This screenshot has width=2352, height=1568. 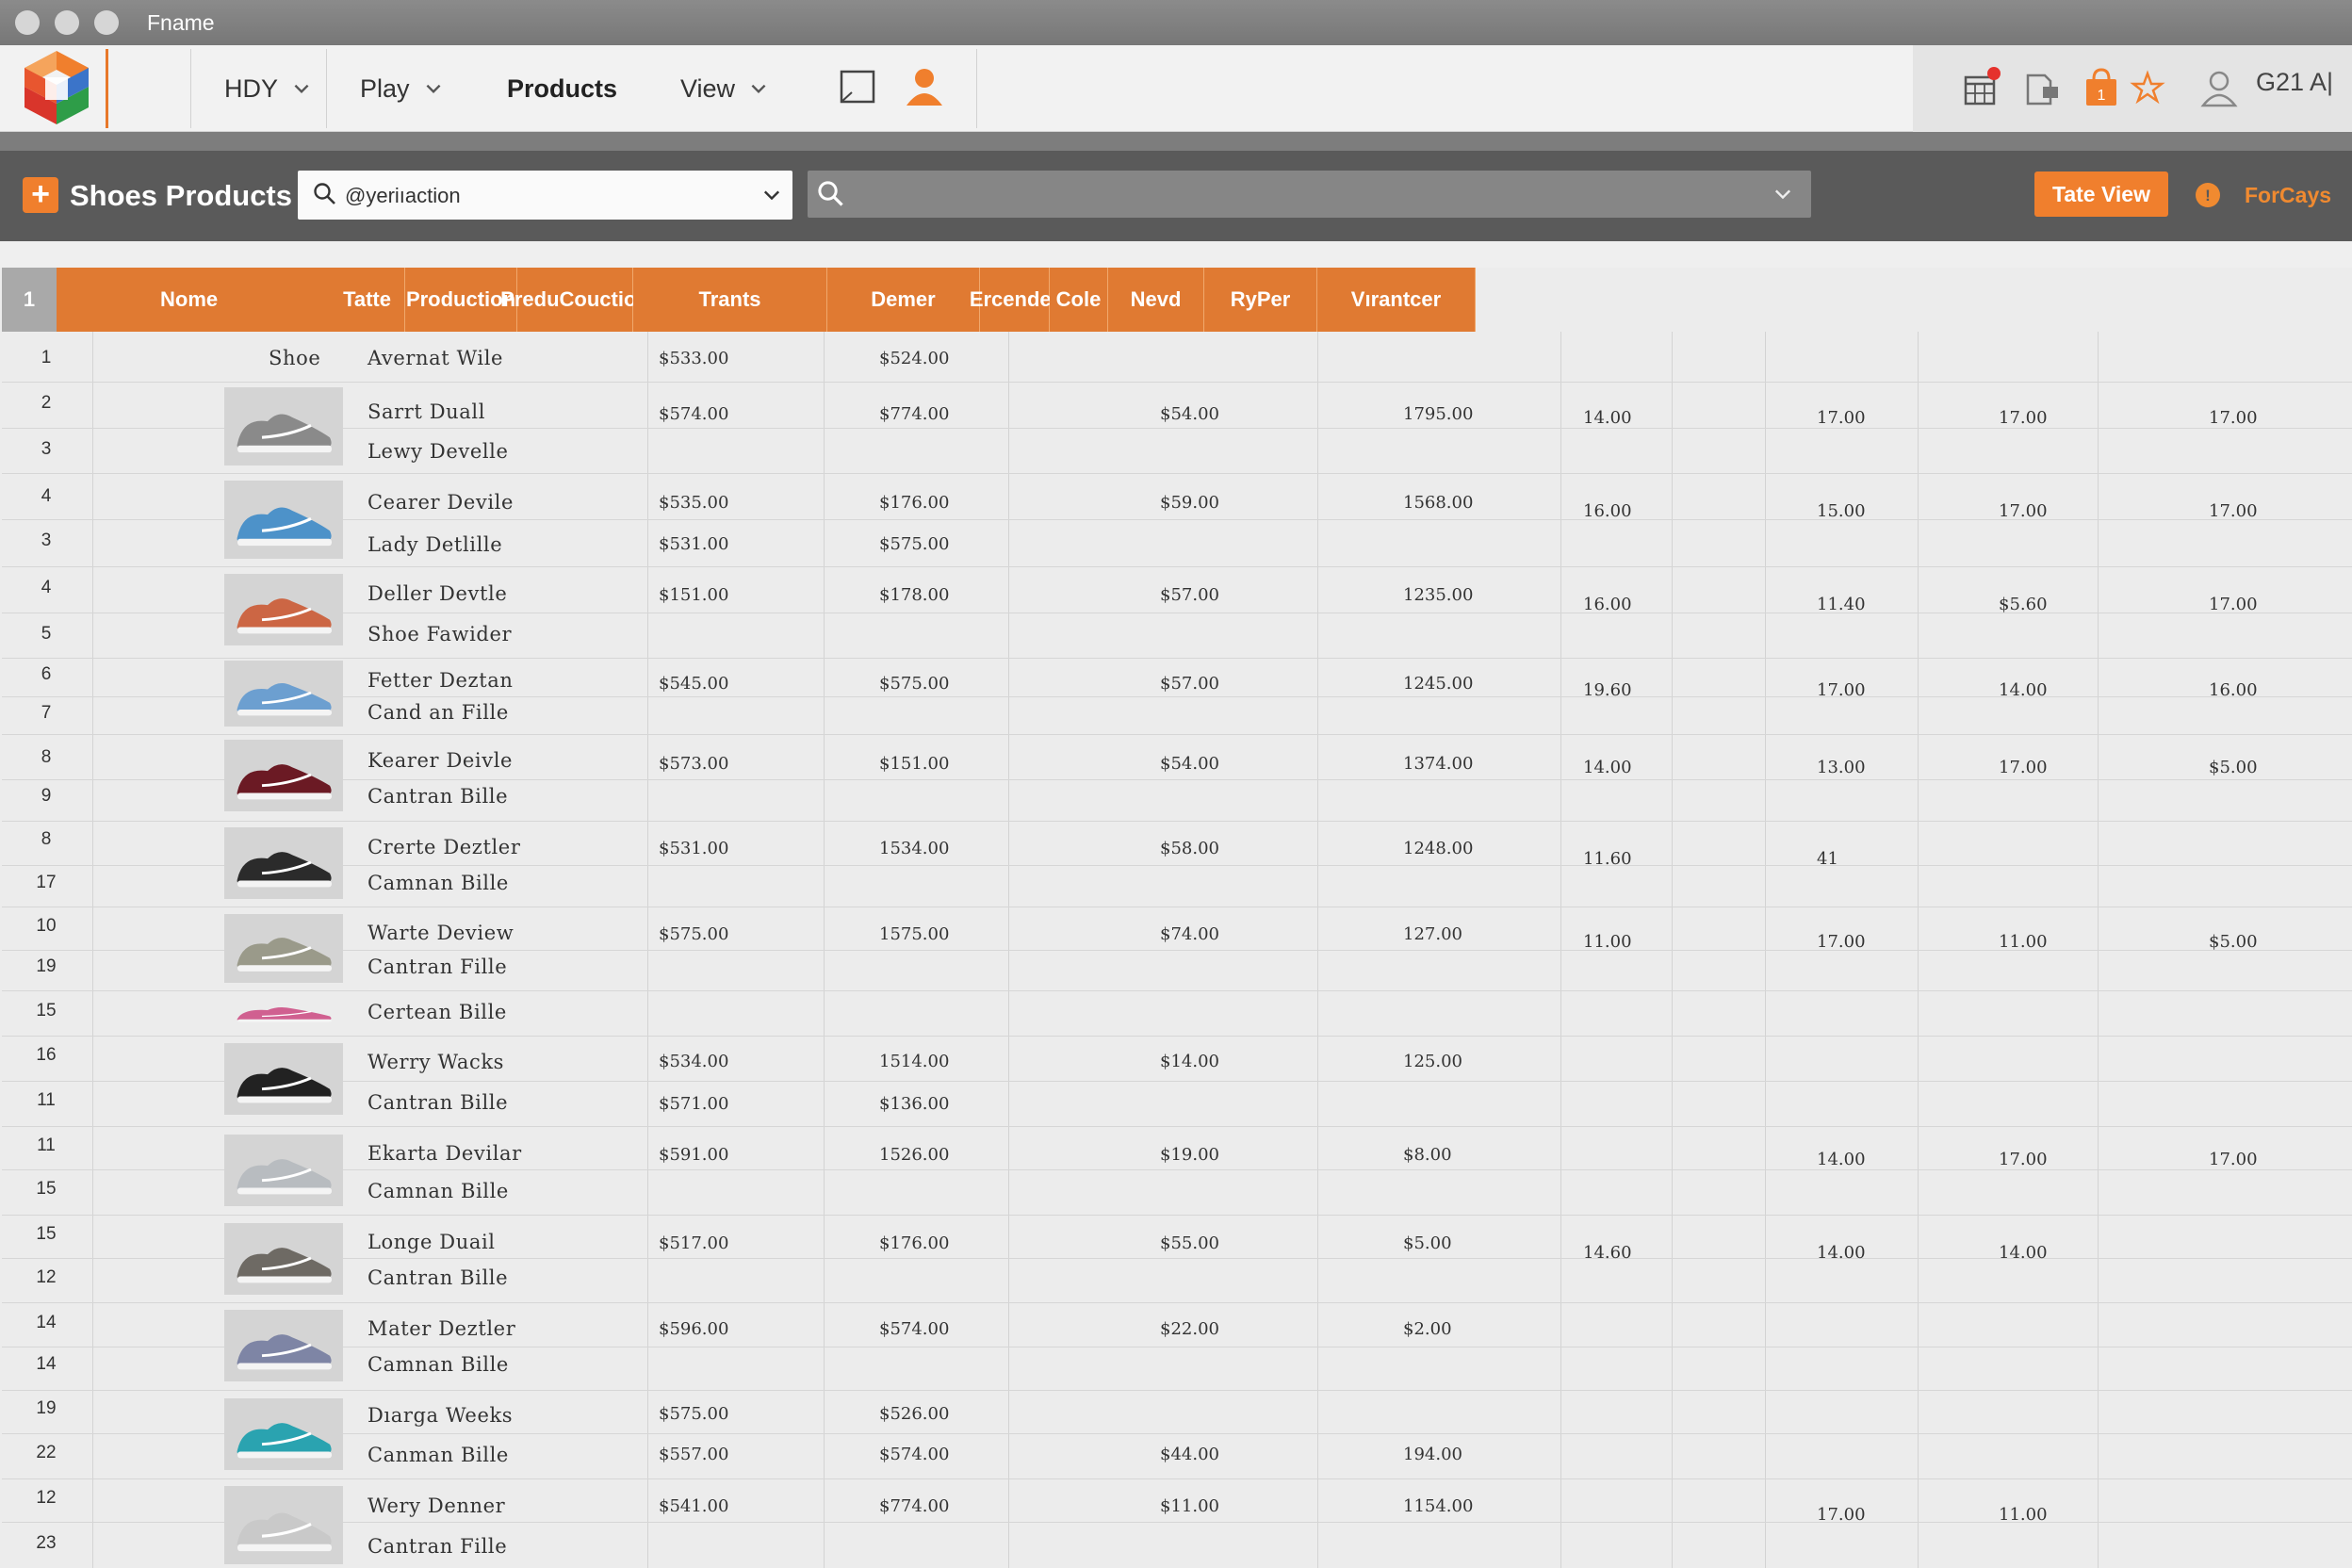 I want to click on gray-white-high-top-sneaker-icon, so click(x=283, y=426).